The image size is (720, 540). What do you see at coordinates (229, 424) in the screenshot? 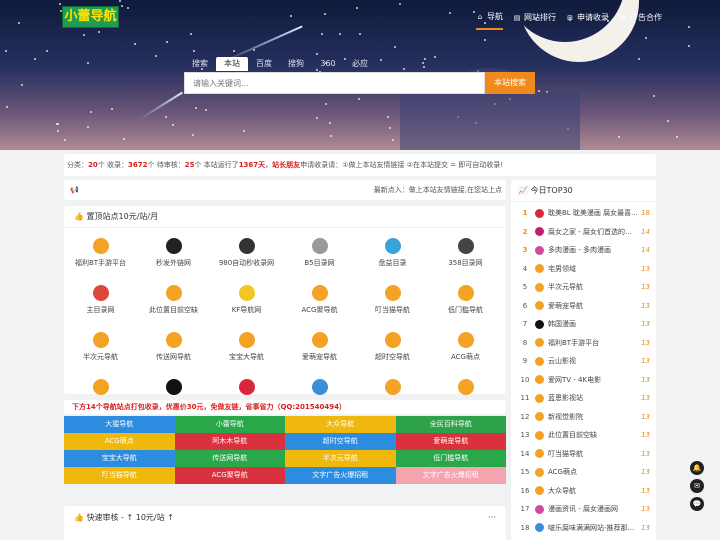
I see `promo-link: 小蕾导航` at bounding box center [229, 424].